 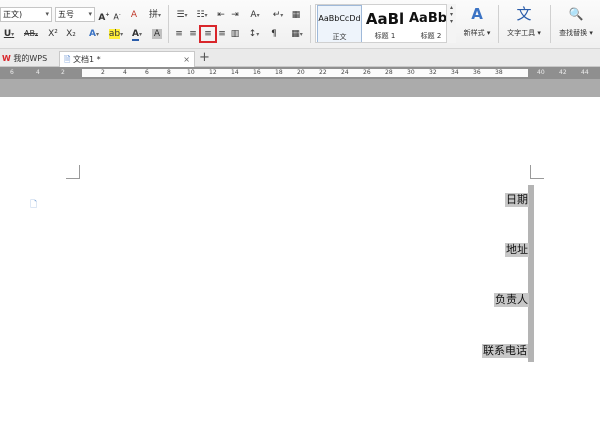 I want to click on ruler-number: 16, so click(x=257, y=72).